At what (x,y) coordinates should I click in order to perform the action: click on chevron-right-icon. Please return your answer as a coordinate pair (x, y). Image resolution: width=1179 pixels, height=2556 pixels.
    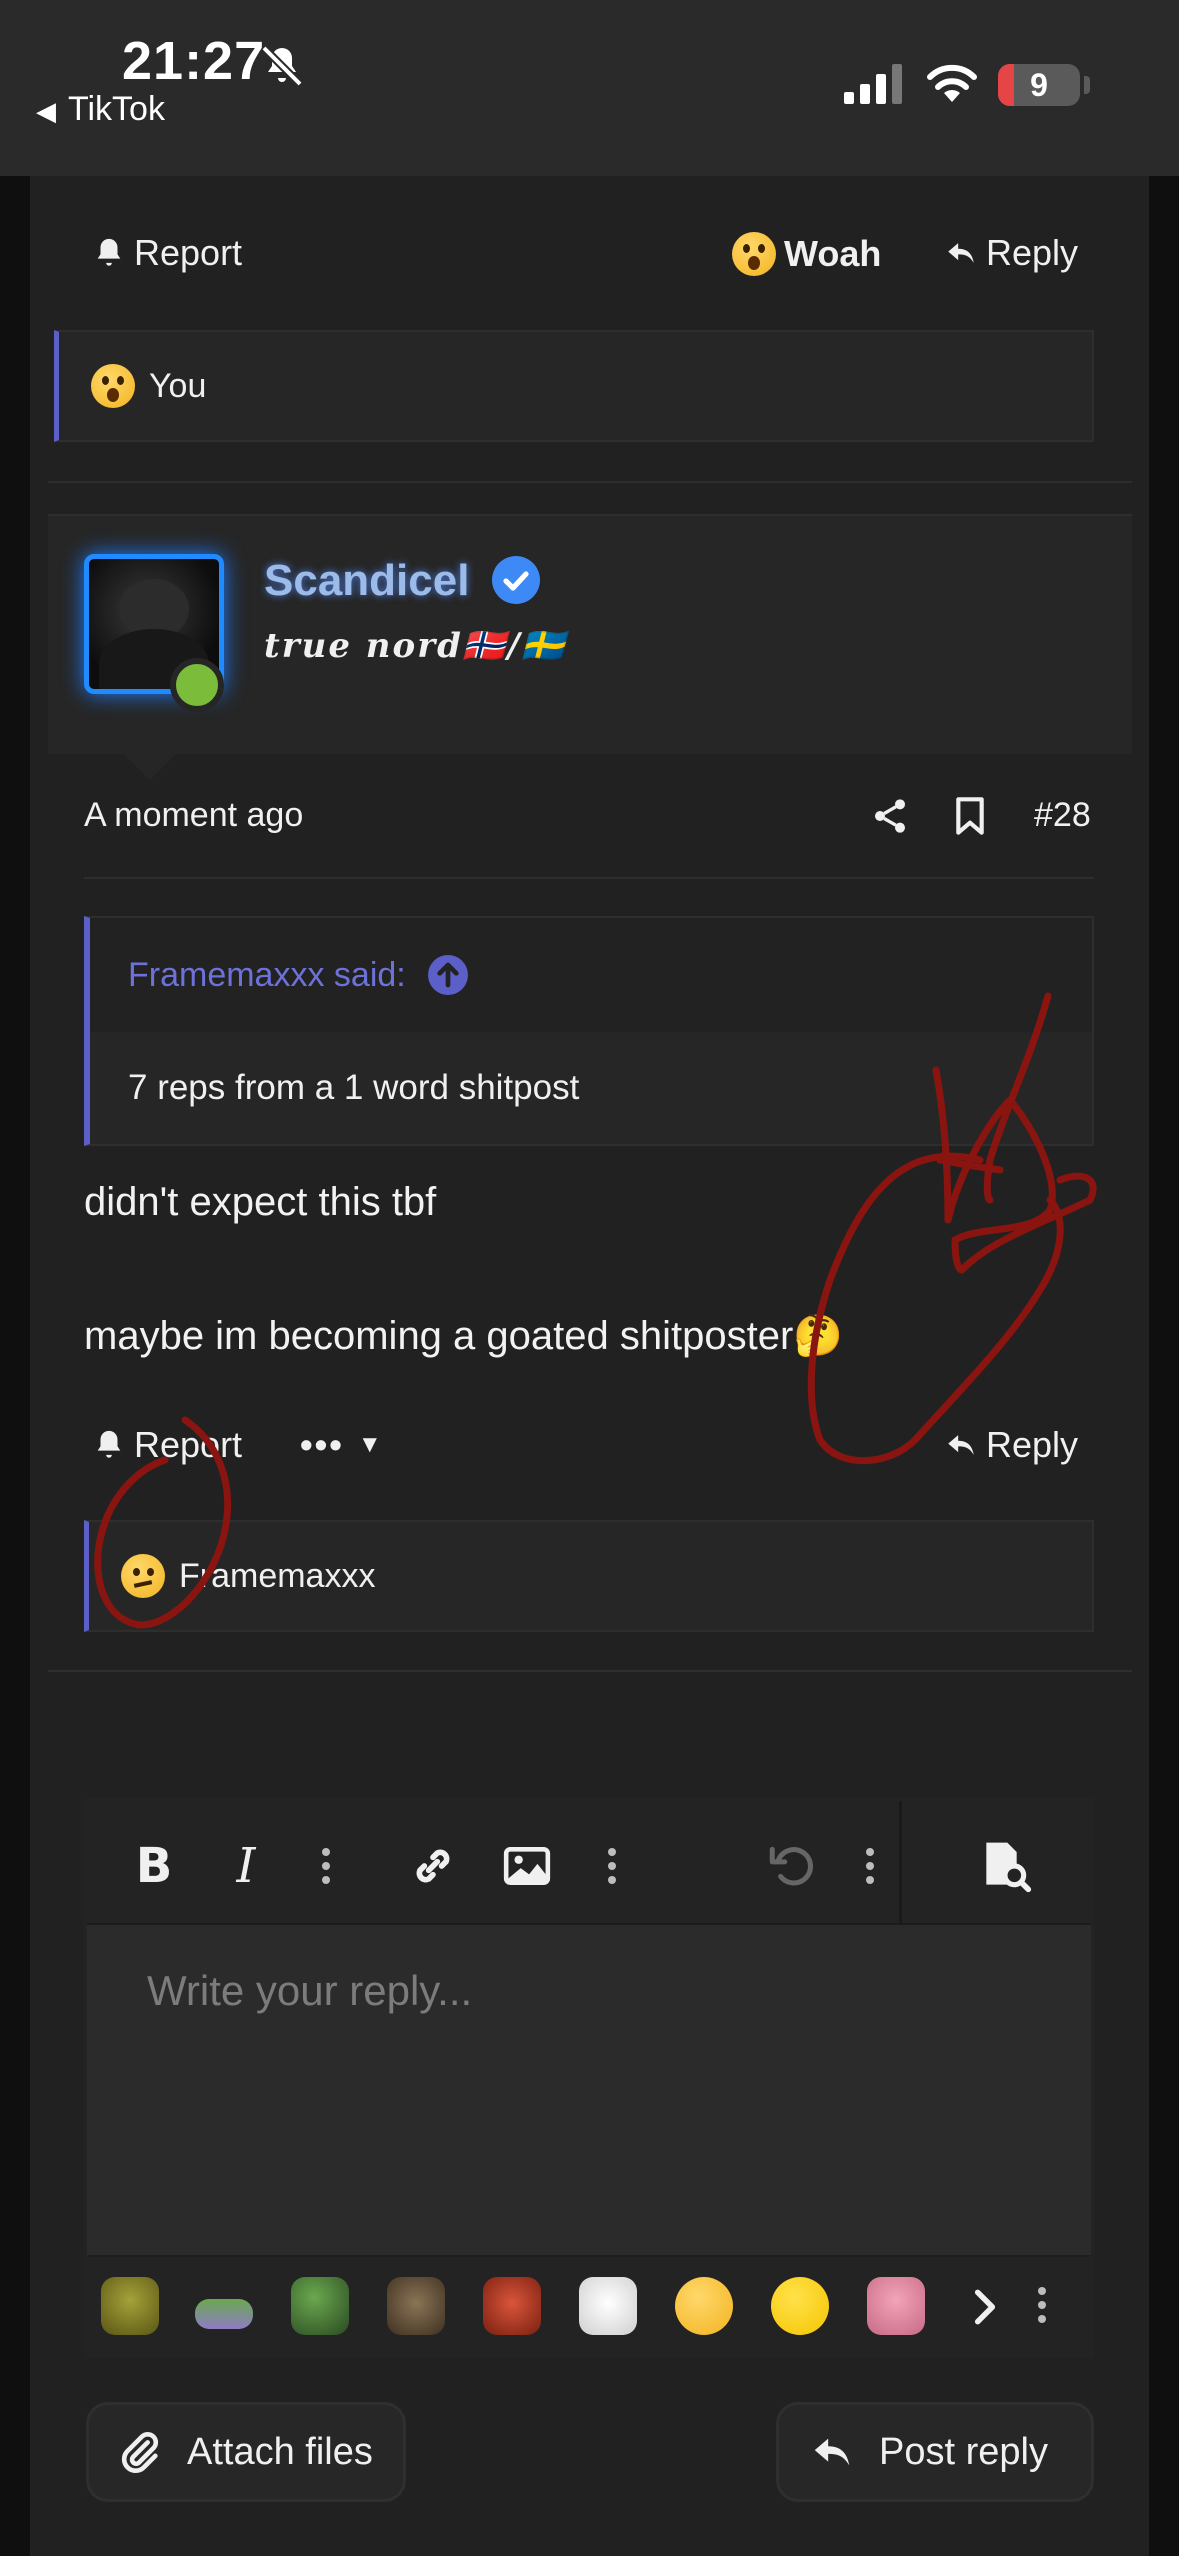
    Looking at the image, I should click on (985, 2307).